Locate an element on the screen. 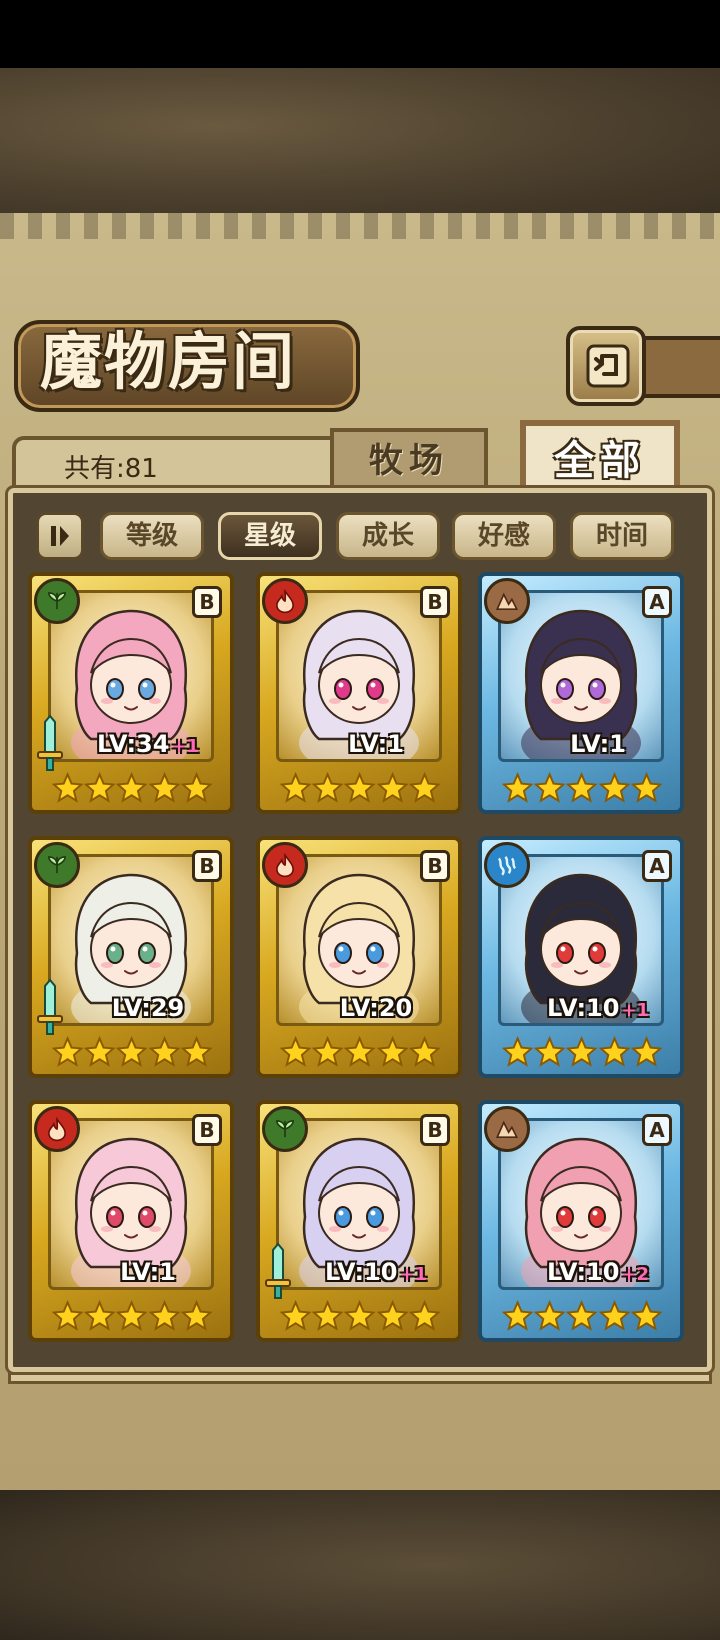 The image size is (720, 1640). panel-bottom-rail is located at coordinates (360, 1378).